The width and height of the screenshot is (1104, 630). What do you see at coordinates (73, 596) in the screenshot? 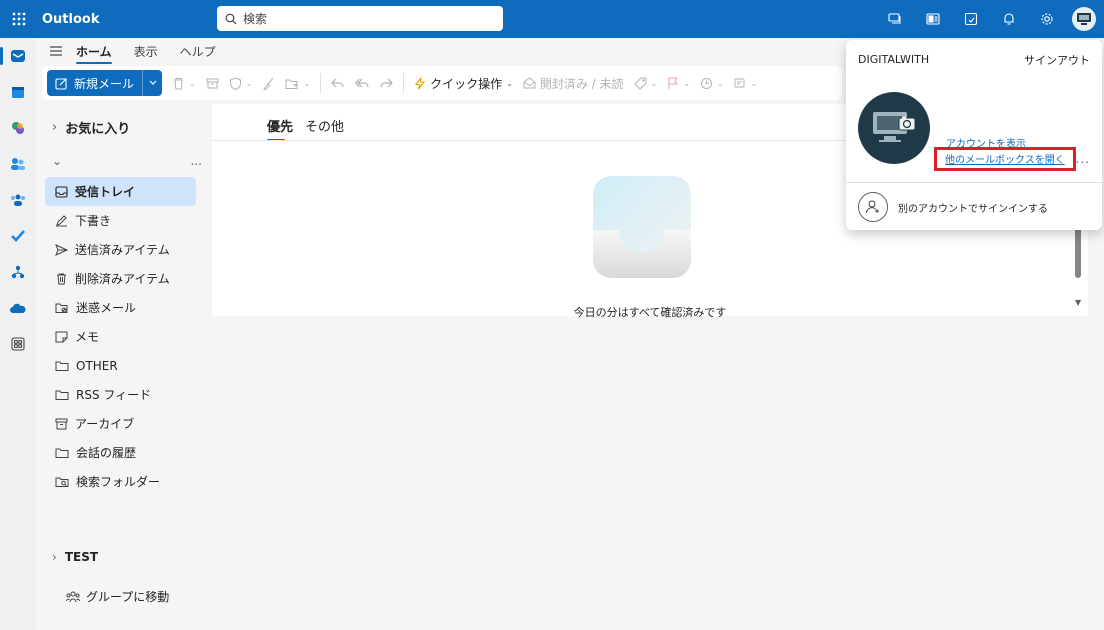
I see `groups-icon` at bounding box center [73, 596].